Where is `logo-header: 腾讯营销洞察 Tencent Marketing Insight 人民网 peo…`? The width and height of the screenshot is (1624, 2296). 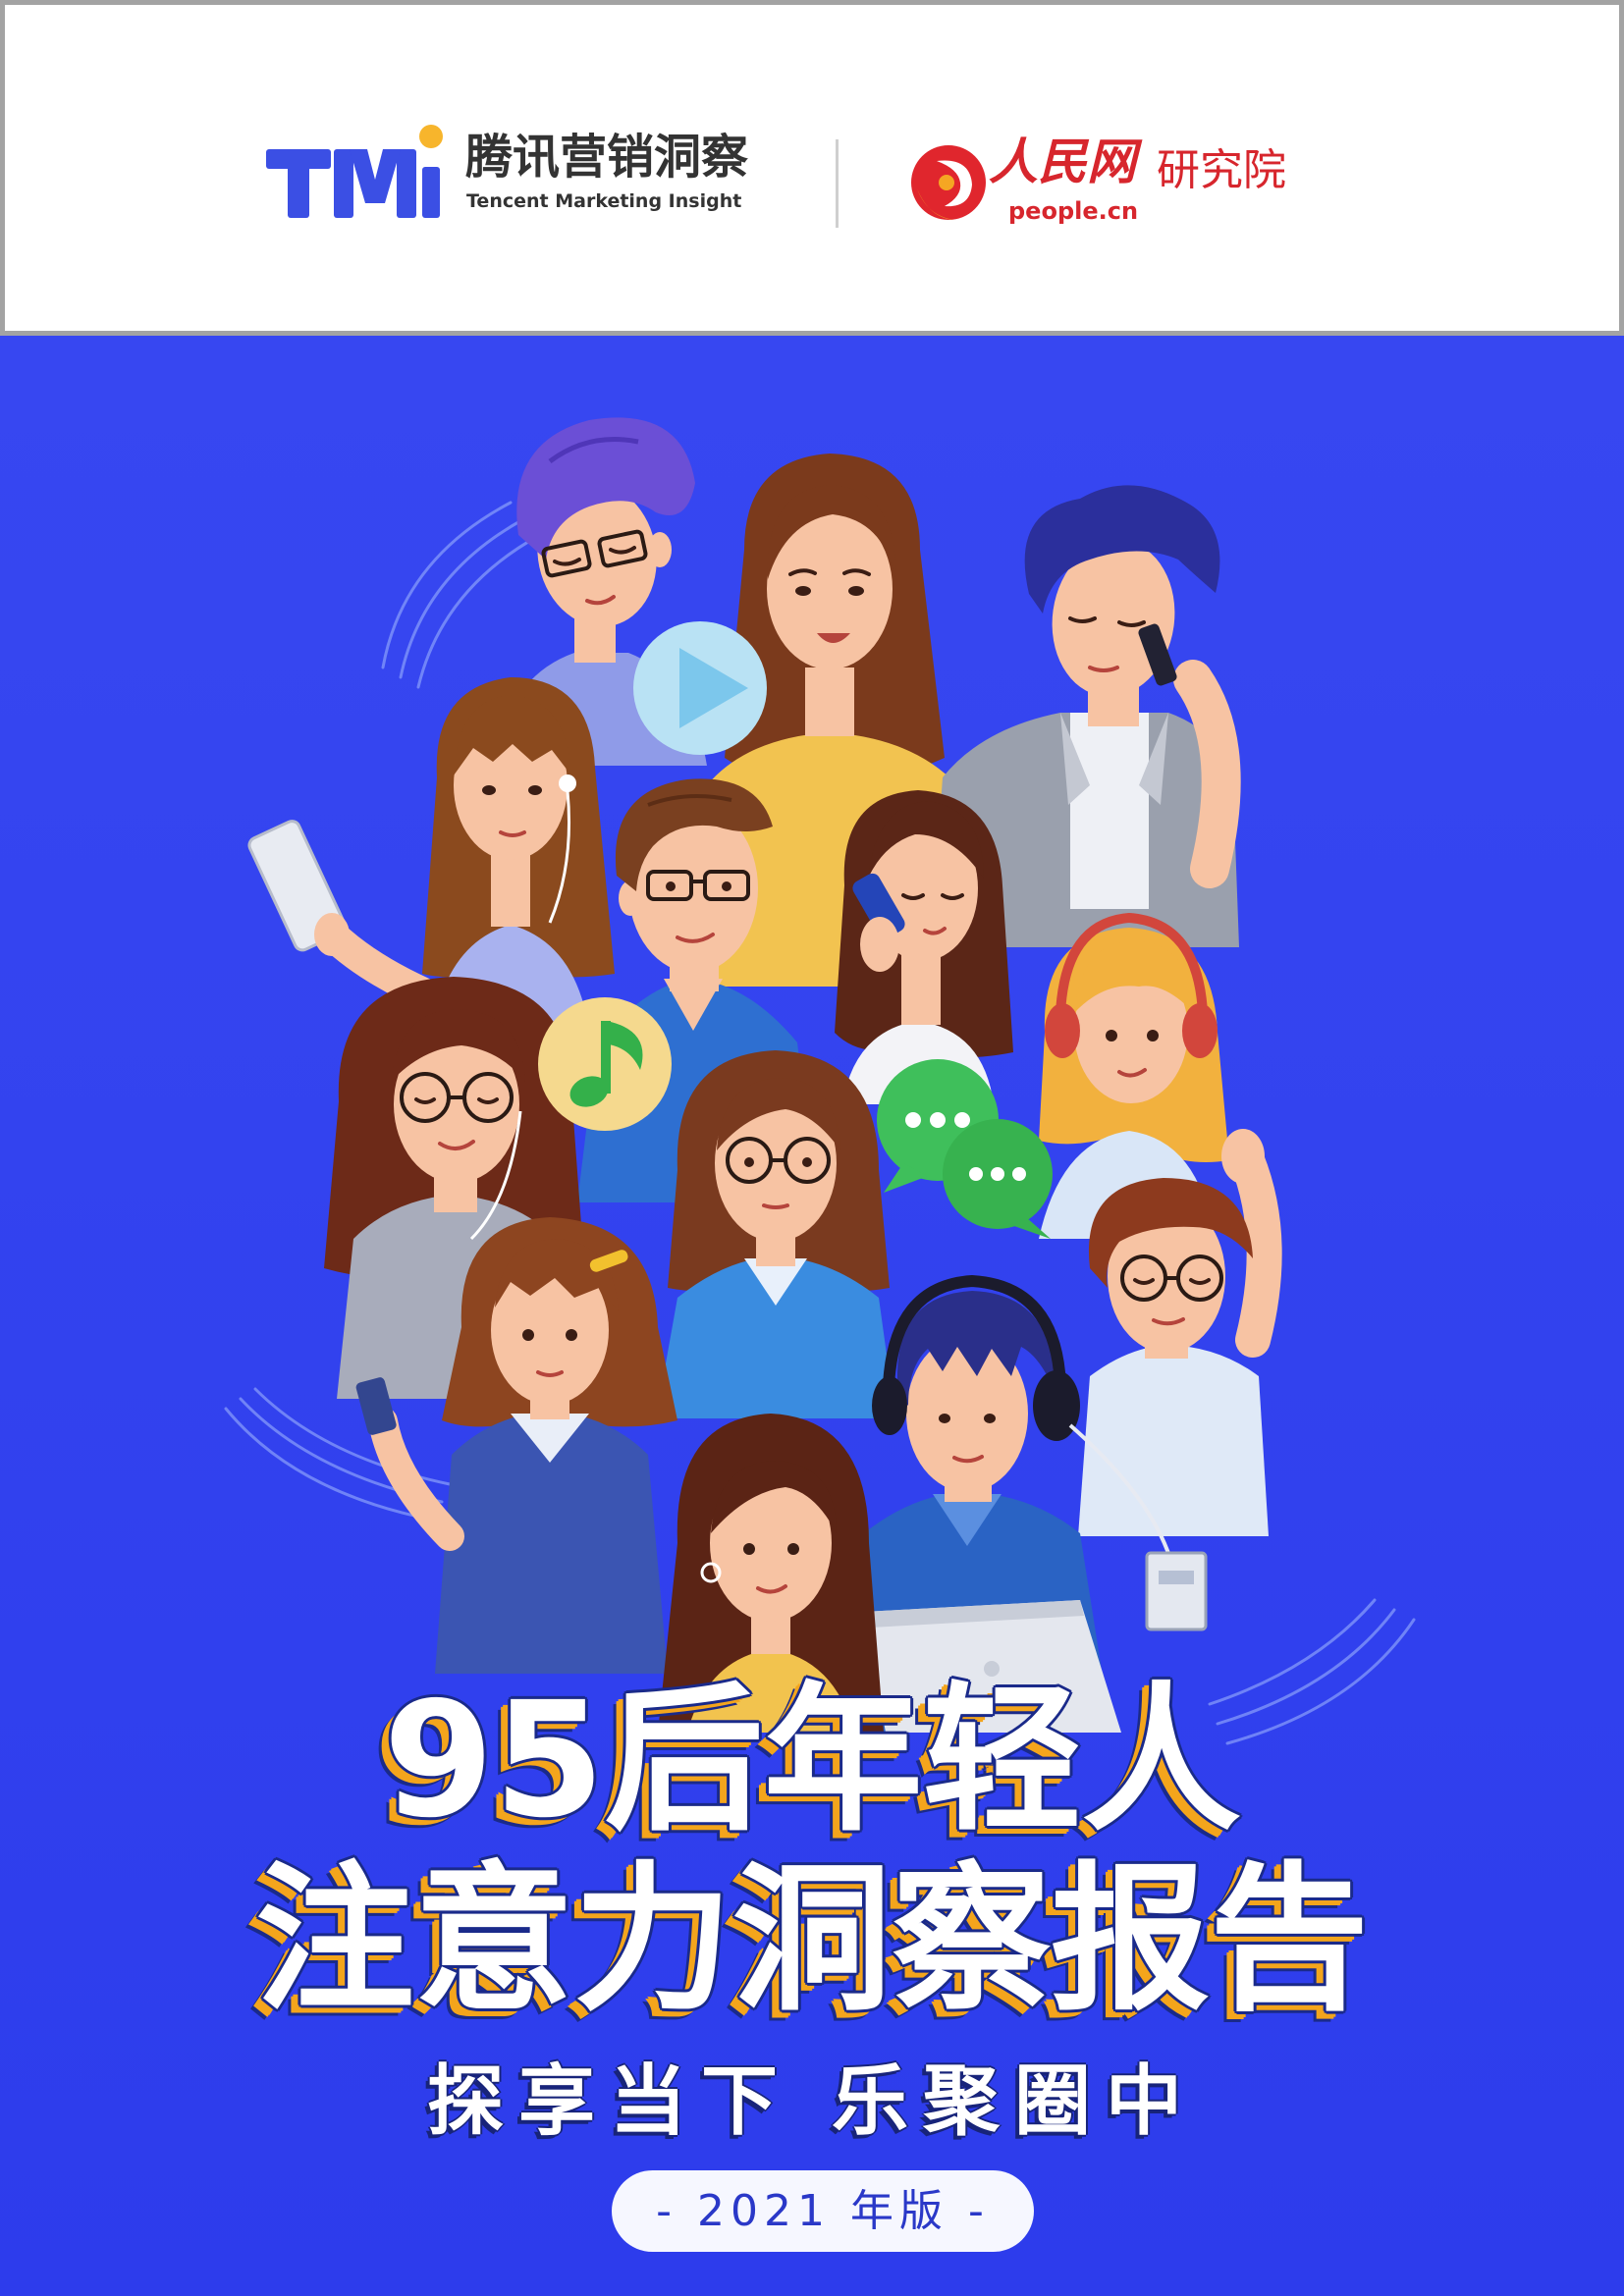
logo-header: 腾讯营销洞察 Tencent Marketing Insight 人民网 peo… is located at coordinates (812, 168).